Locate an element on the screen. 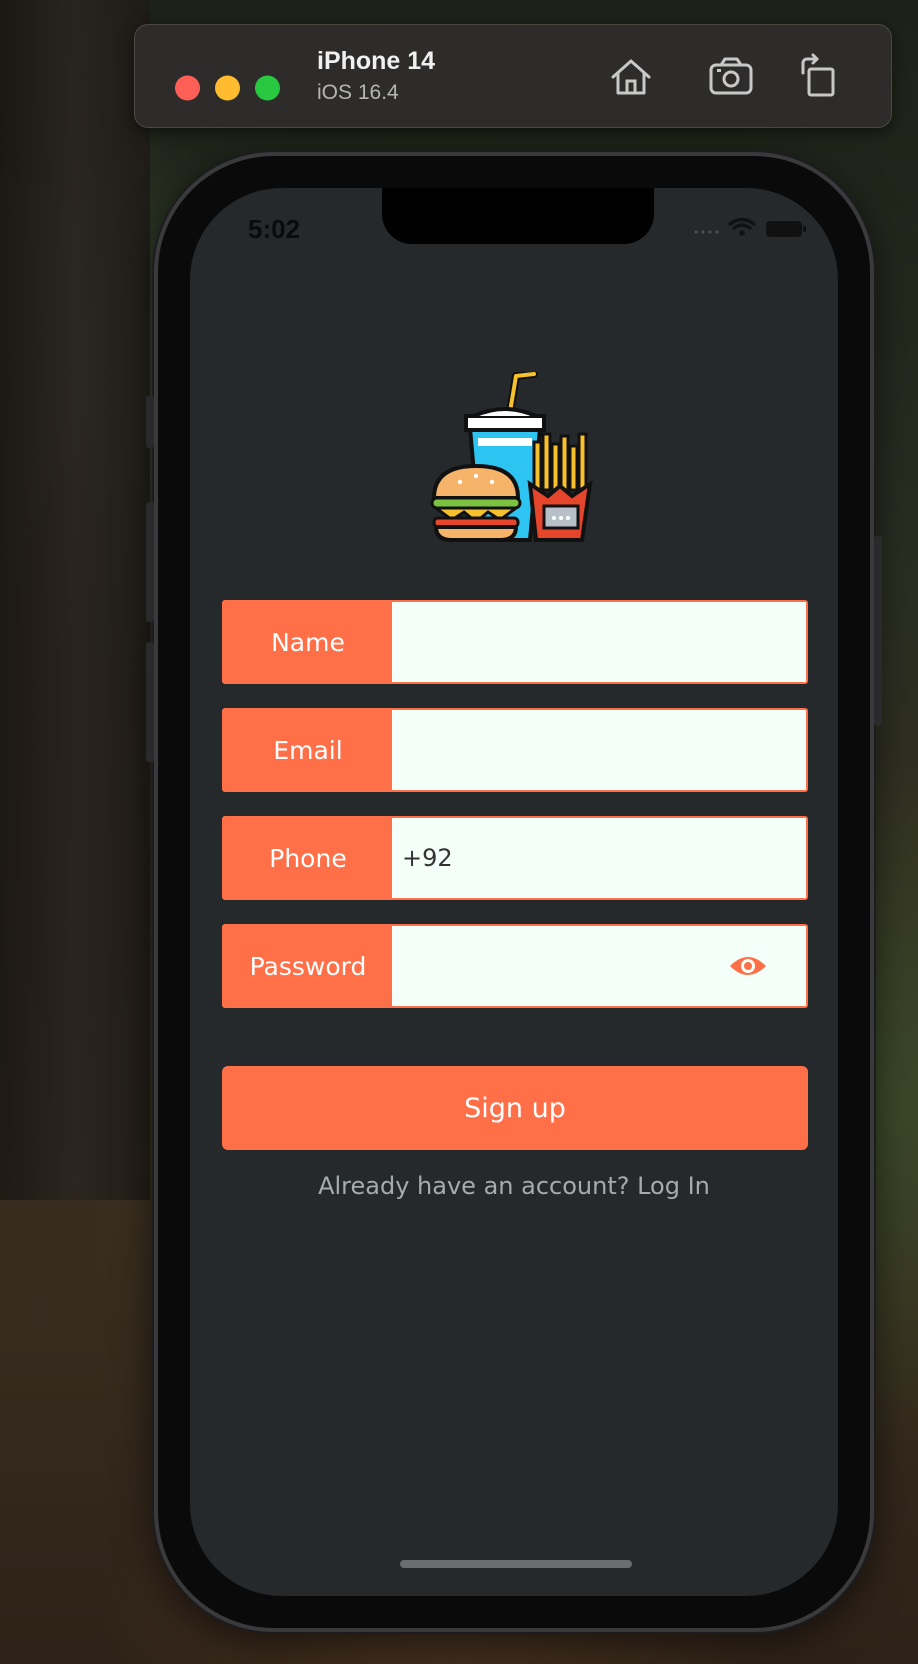 The height and width of the screenshot is (1664, 918). email-field is located at coordinates (599, 750).